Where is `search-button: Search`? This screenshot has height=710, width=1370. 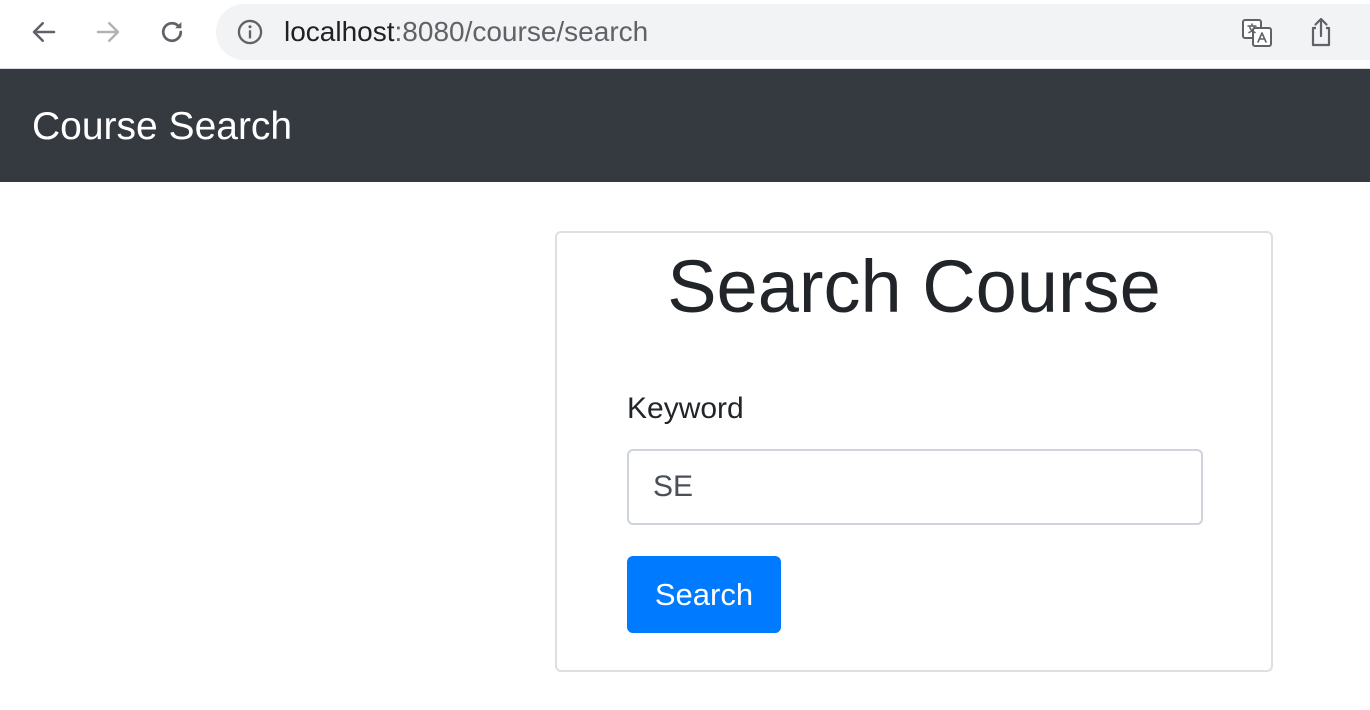 search-button: Search is located at coordinates (704, 594).